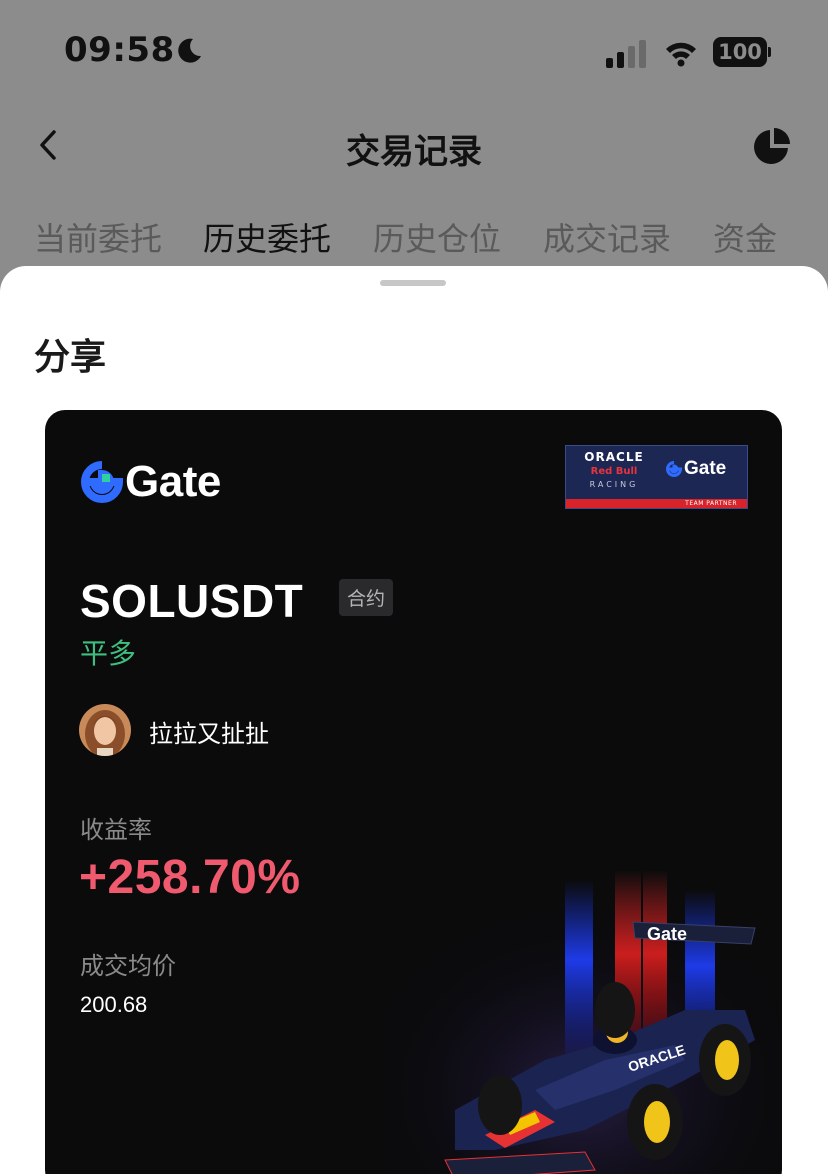 Image resolution: width=828 pixels, height=1174 pixels. I want to click on avg-price-label: 成交均价, so click(128, 966).